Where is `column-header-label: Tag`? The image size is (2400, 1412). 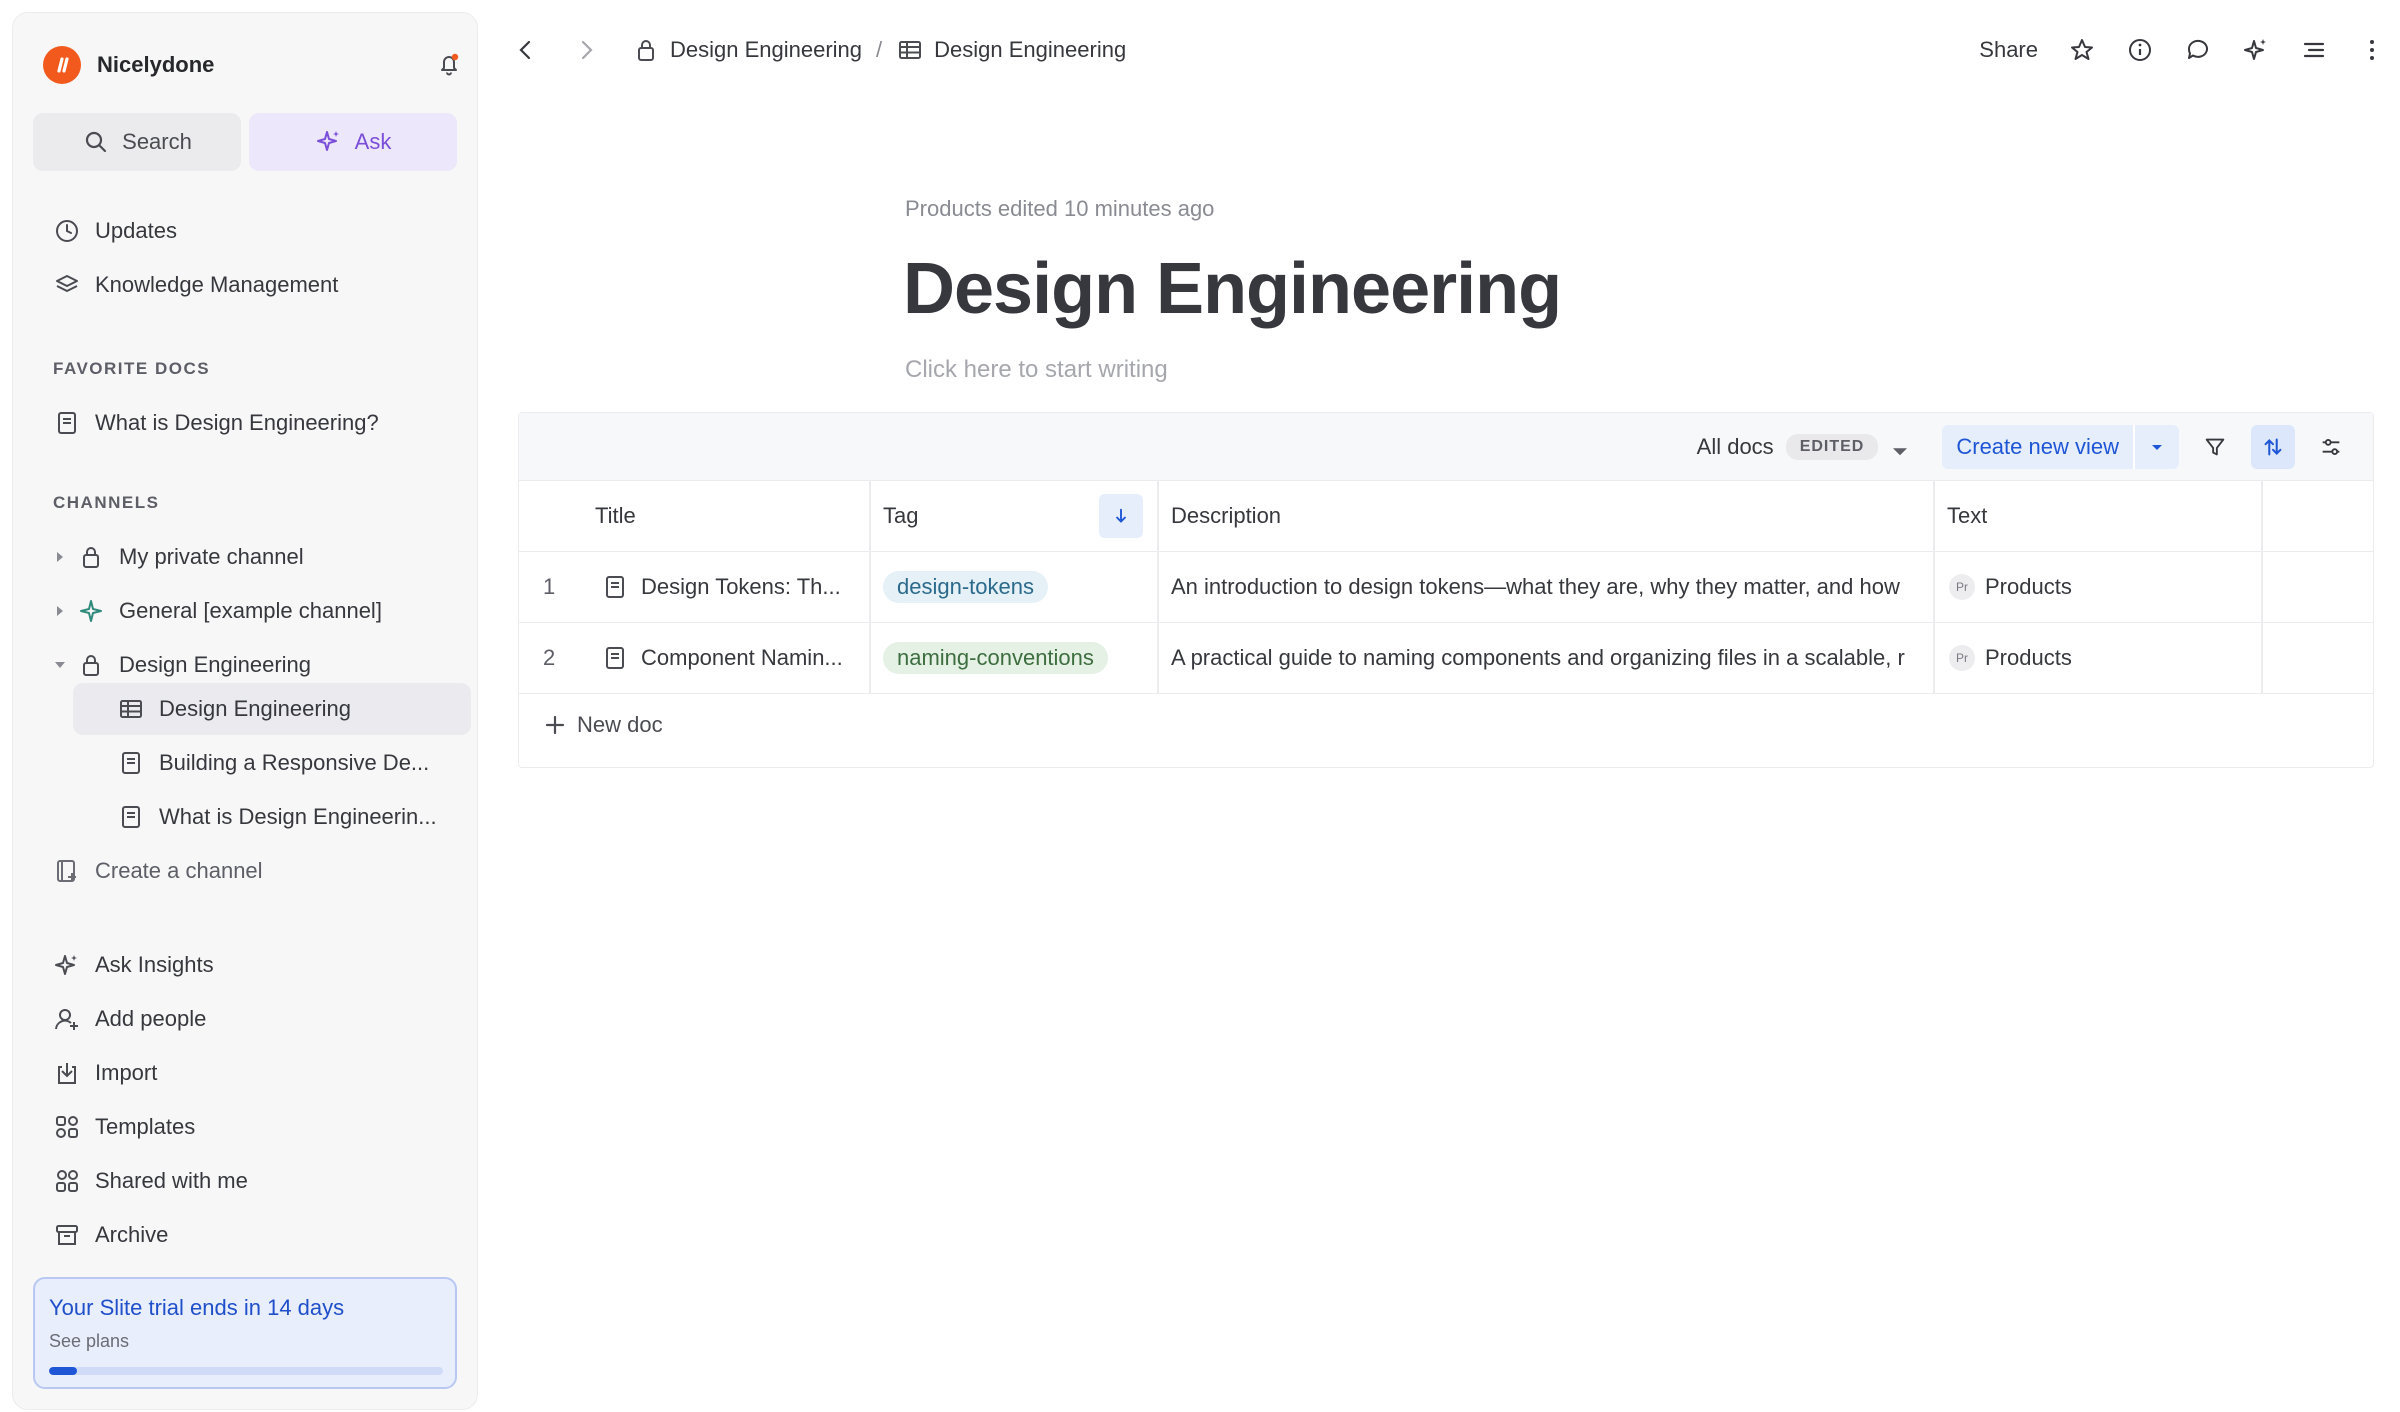
column-header-label: Tag is located at coordinates (901, 515).